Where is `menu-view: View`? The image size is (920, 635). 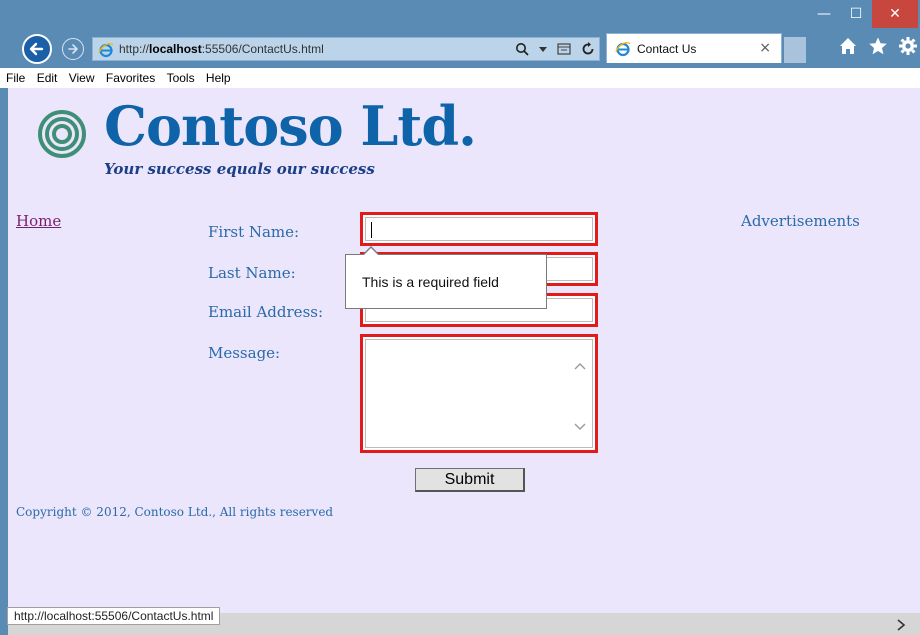 menu-view: View is located at coordinates (82, 78).